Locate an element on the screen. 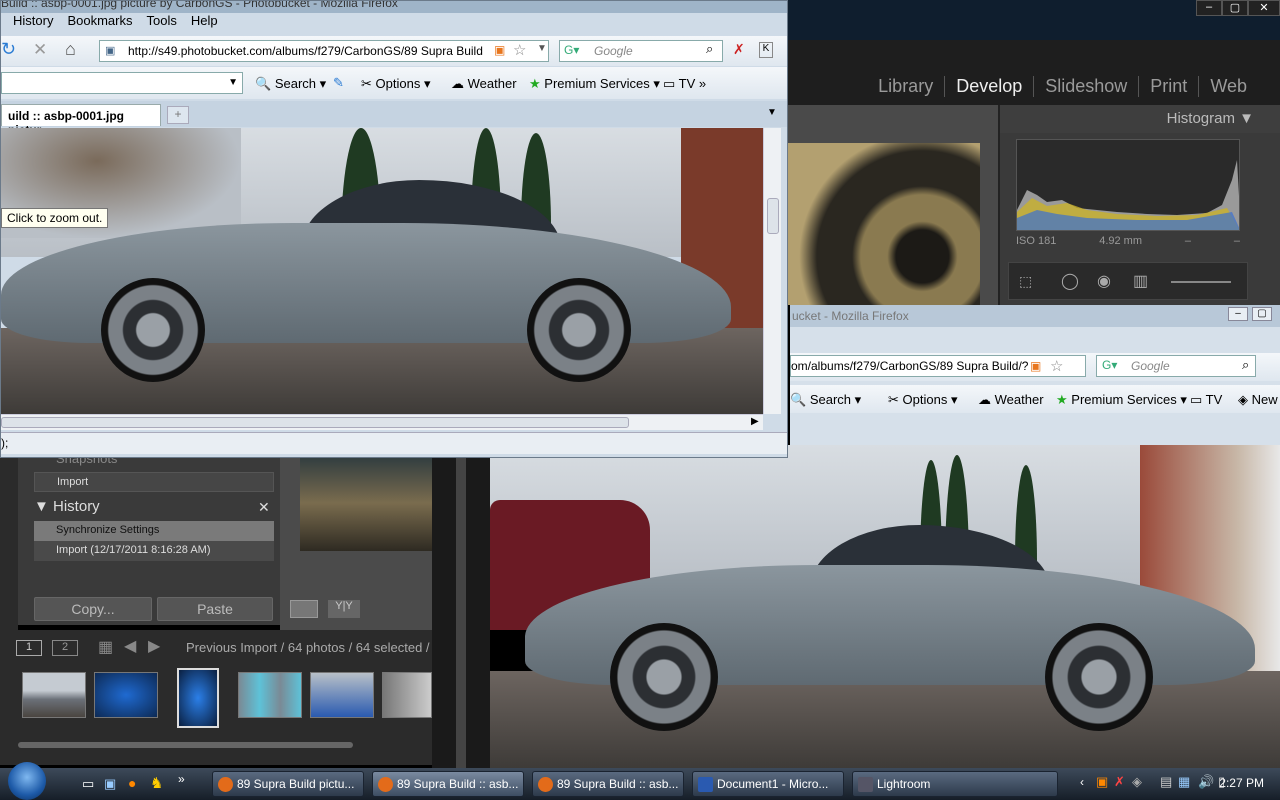 This screenshot has height=800, width=1280. tray-expand-icon: ‹ is located at coordinates (1082, 782).